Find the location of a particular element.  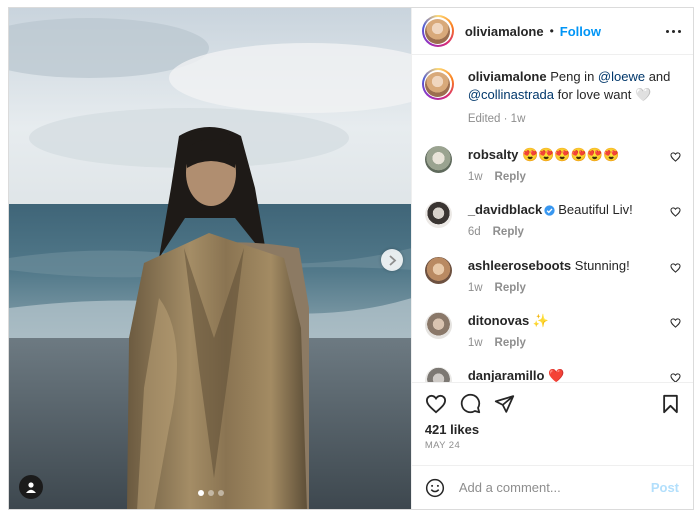

commenter-username: ashleeroseboots is located at coordinates (519, 265).